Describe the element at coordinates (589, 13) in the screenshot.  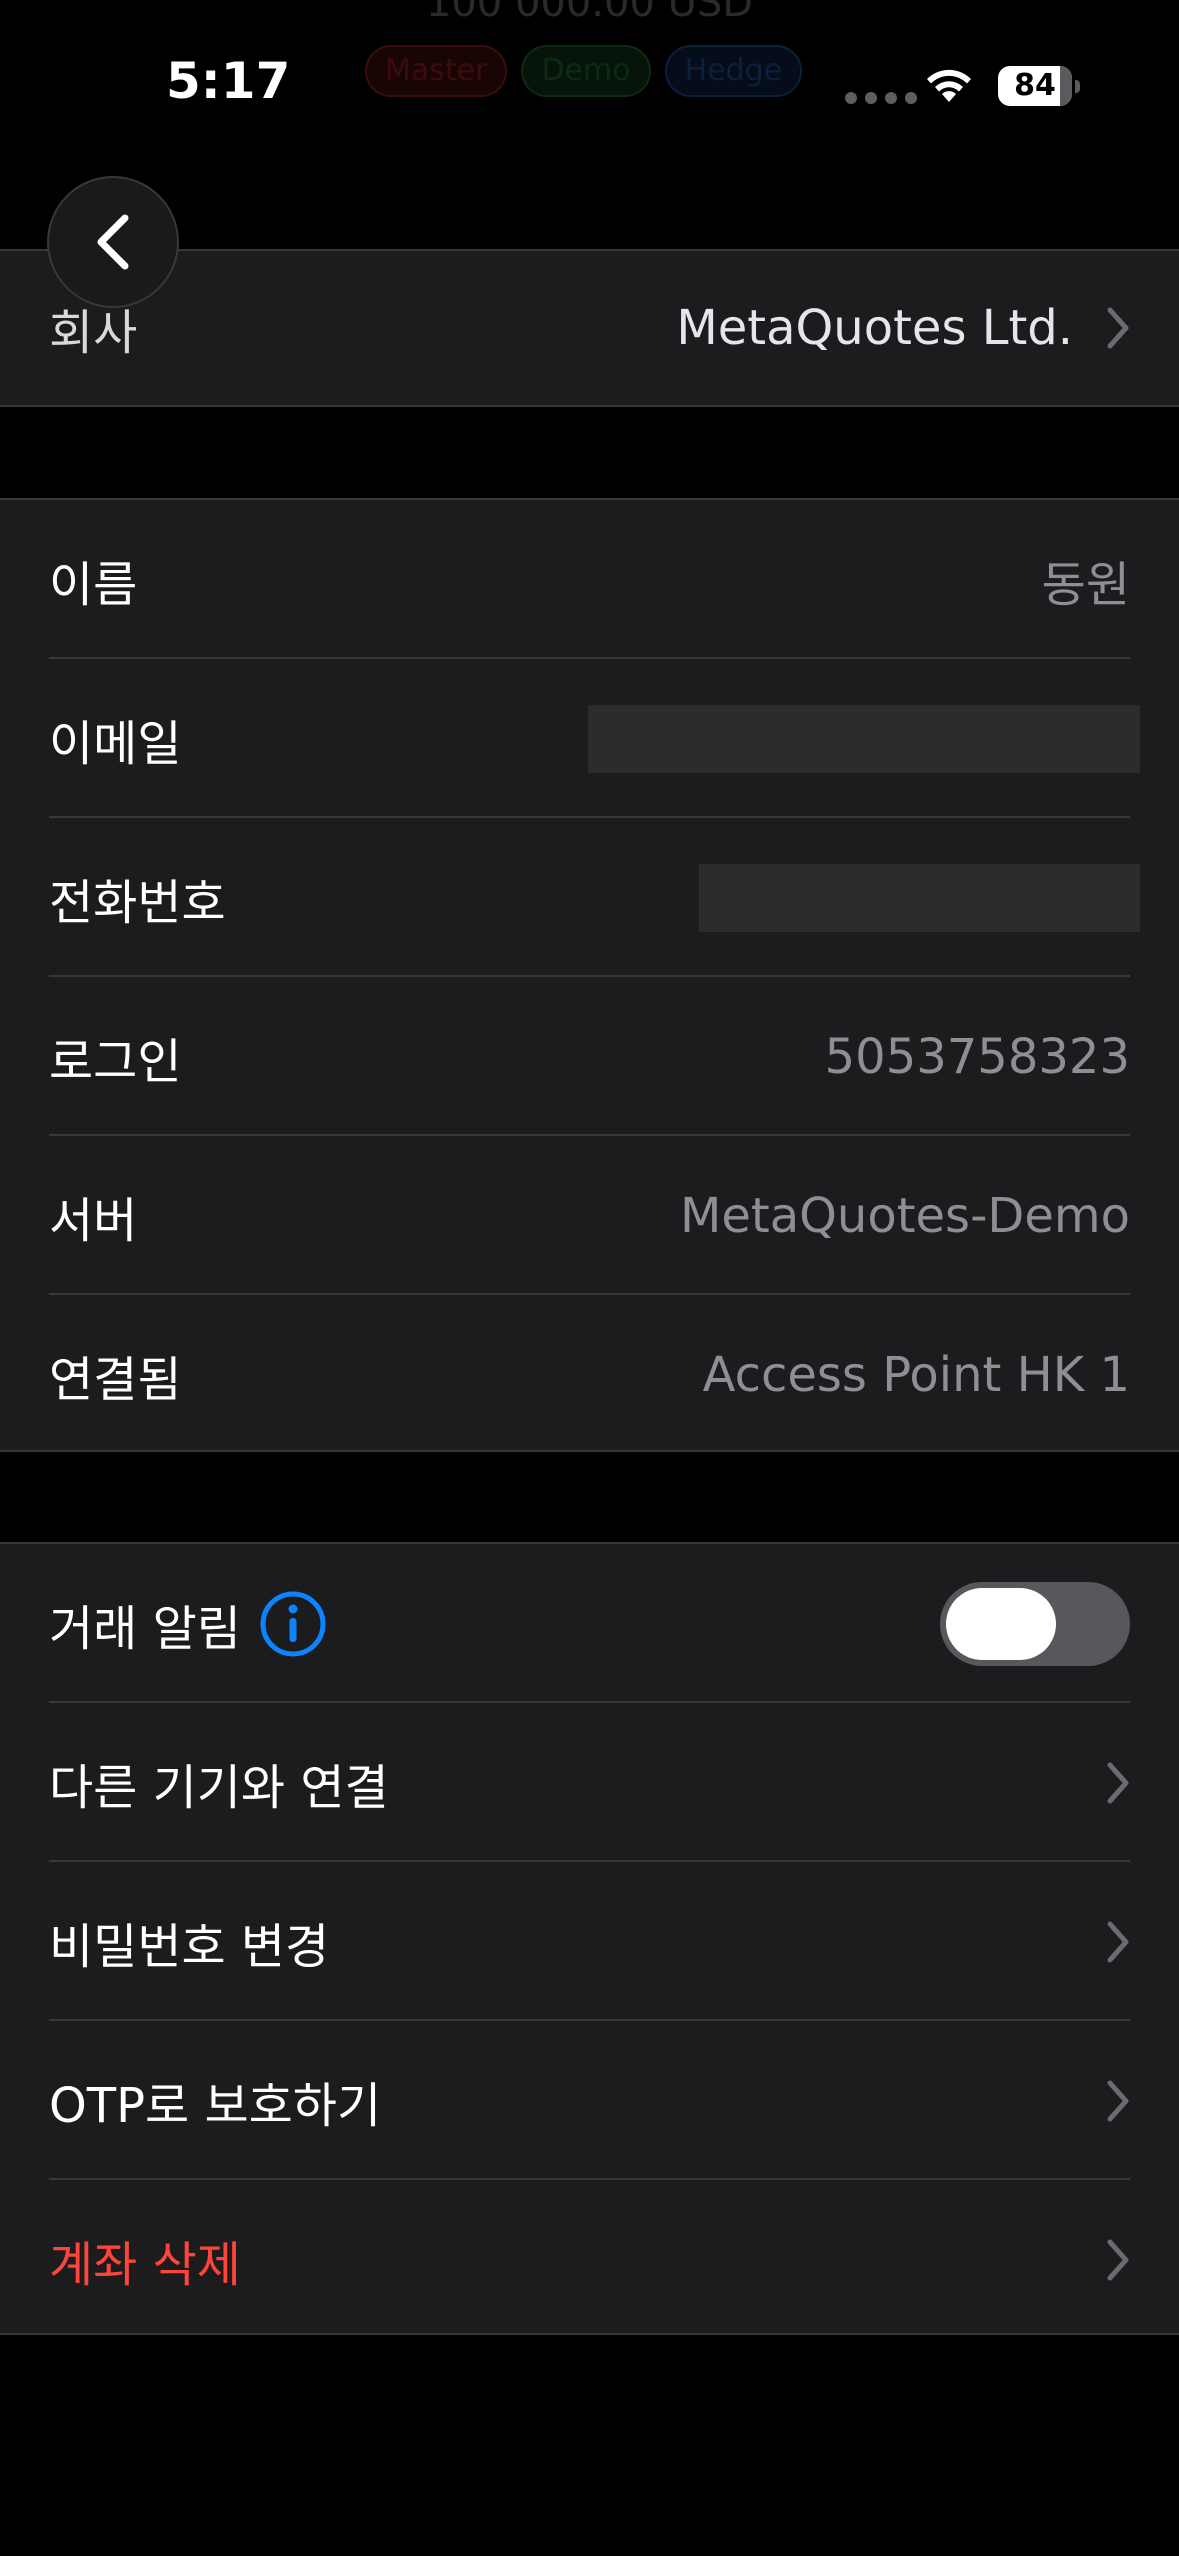
I see `header-balance: 100 000.00 USD` at that location.